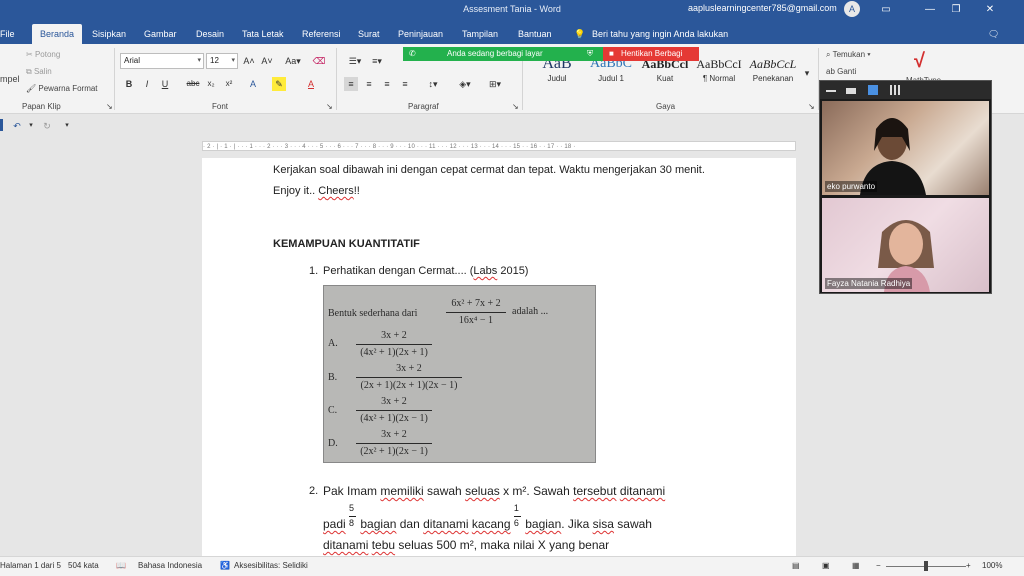 This screenshot has height=576, width=1024. I want to click on font-name-select: Arial ▾, so click(162, 61).